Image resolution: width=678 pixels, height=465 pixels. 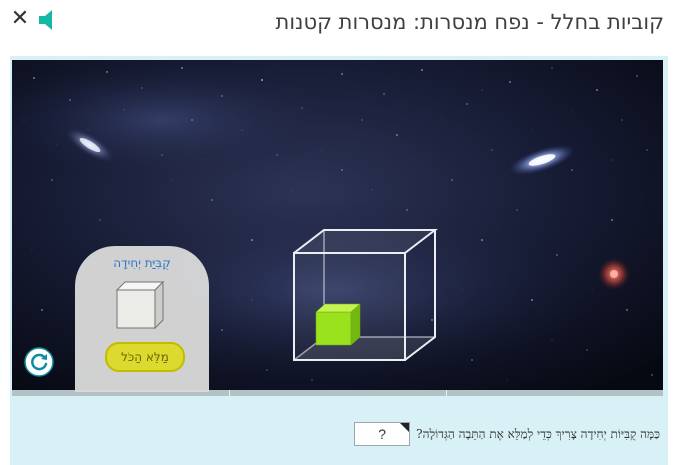 I want to click on header: ✕ קוביות בחלל - נפח מנסרות: מנסרות קטנות, so click(x=339, y=28).